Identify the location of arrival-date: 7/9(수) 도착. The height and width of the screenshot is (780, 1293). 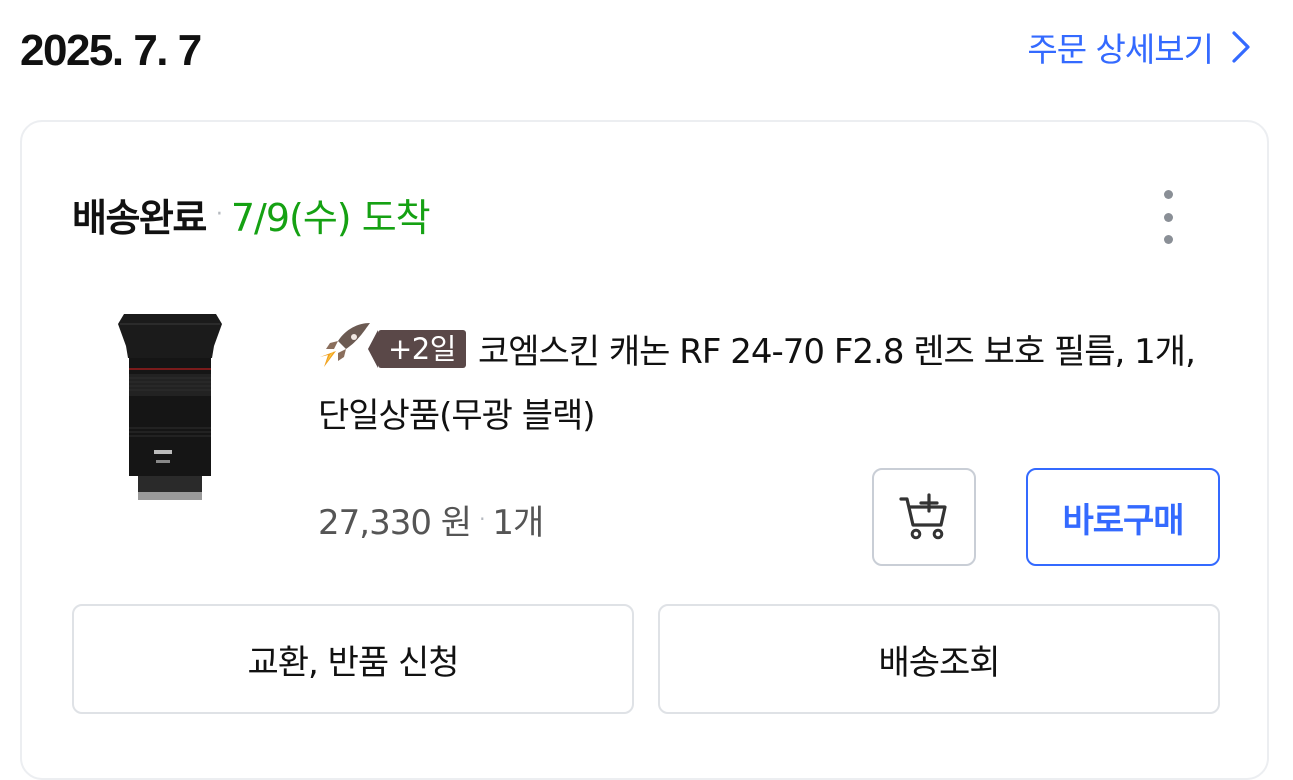
(330, 217).